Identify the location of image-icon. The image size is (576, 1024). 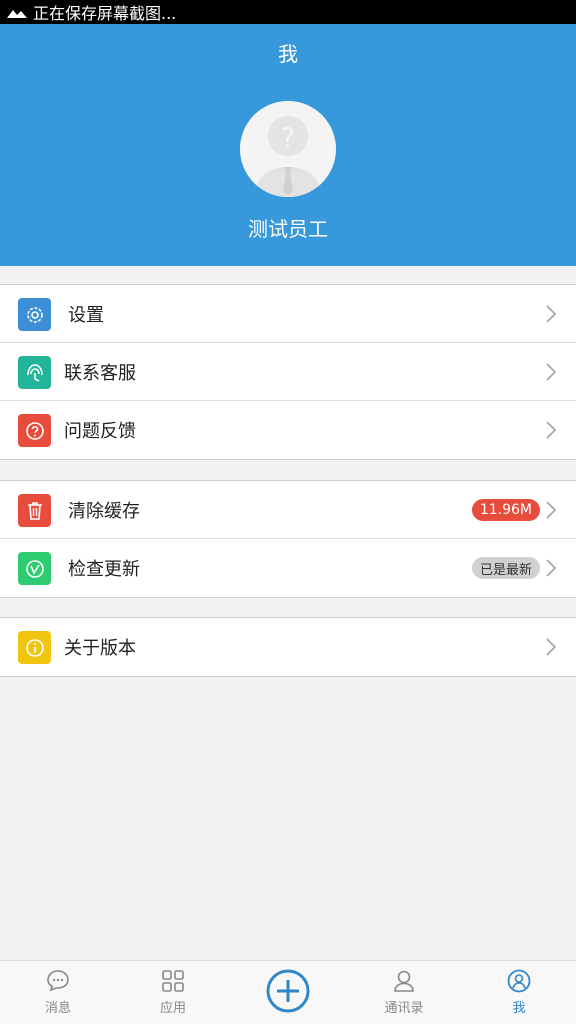
(17, 12).